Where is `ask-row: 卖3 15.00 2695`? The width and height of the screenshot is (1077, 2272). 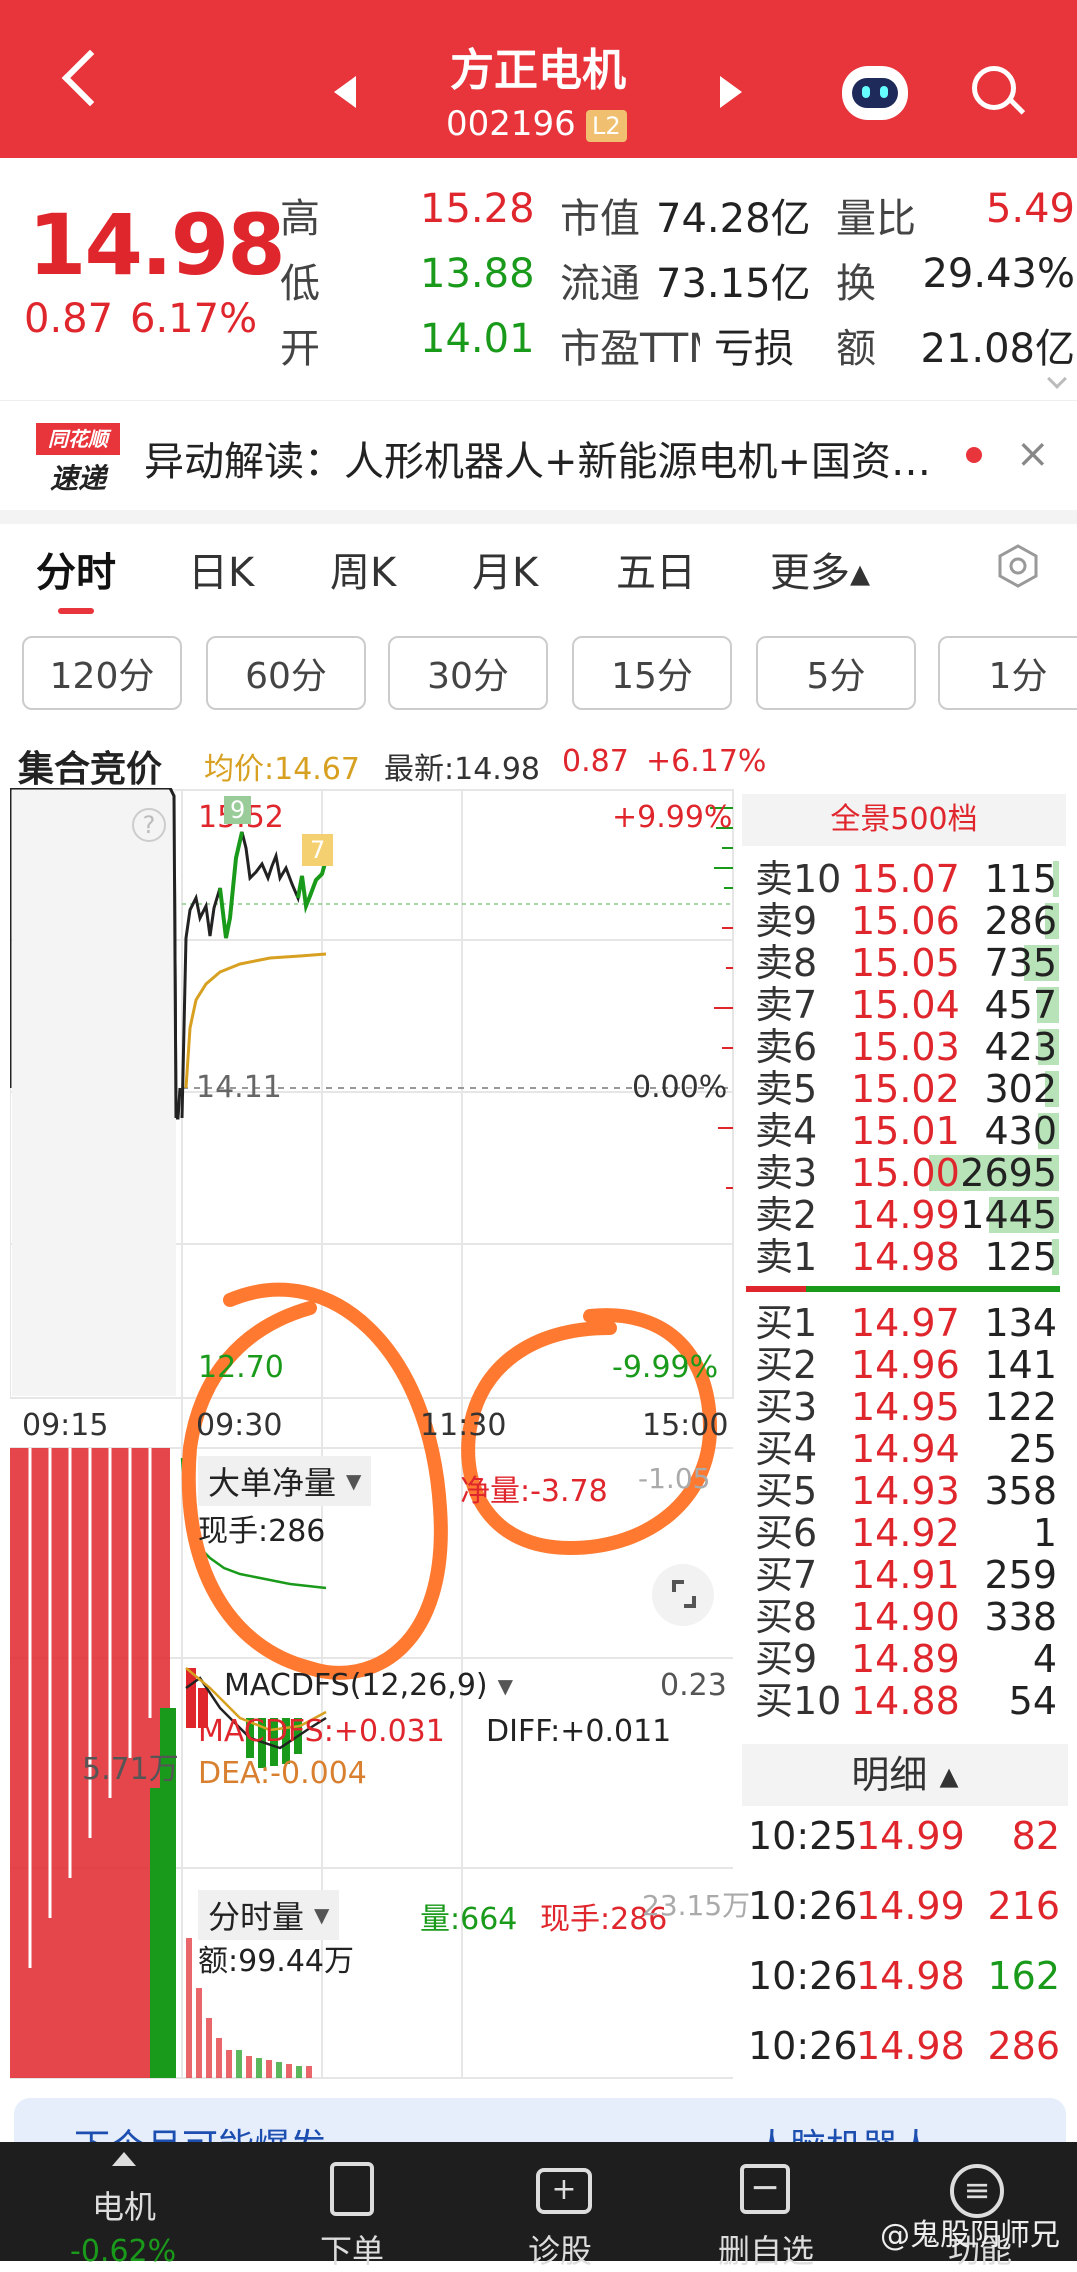 ask-row: 卖3 15.00 2695 is located at coordinates (915, 1173).